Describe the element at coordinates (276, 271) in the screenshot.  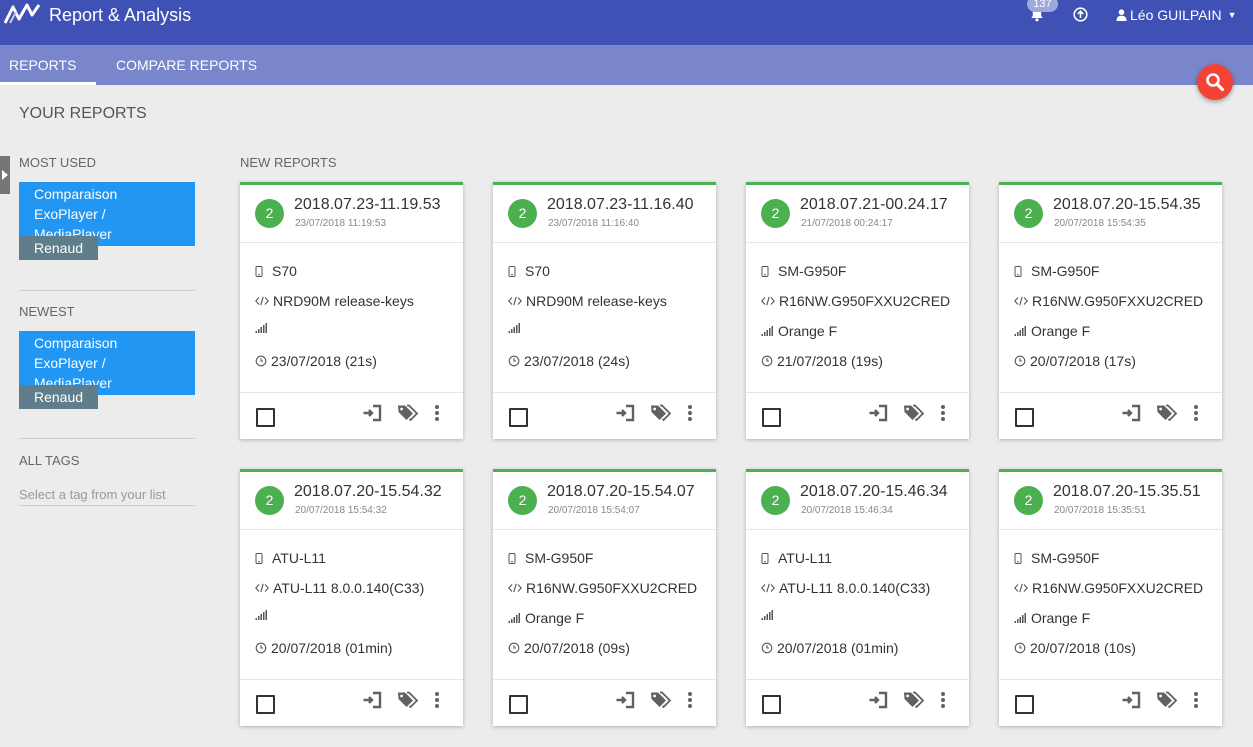
I see `device-row: S70` at that location.